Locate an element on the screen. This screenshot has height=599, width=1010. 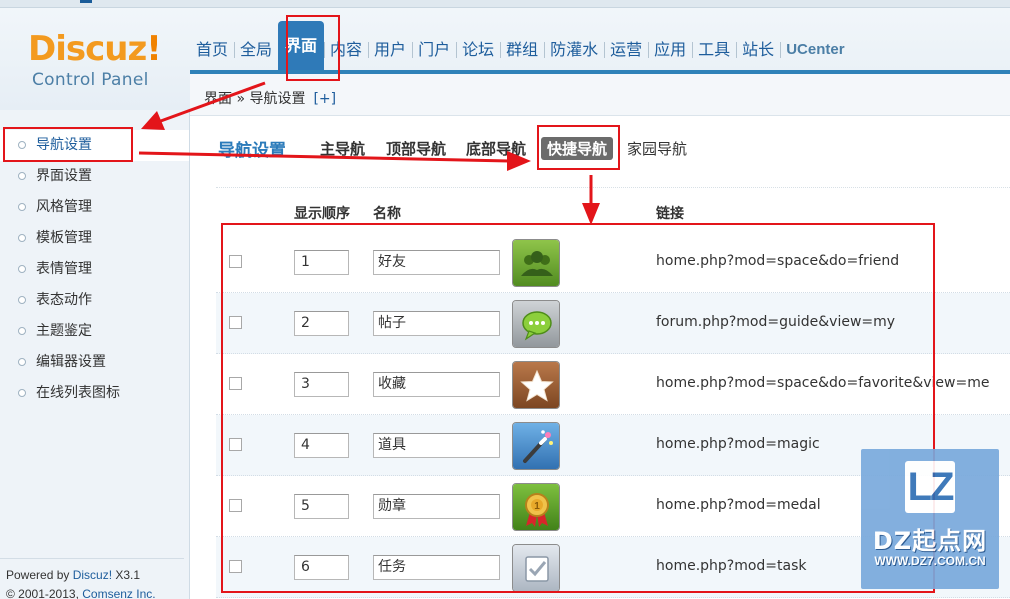
name-input: 勋章 is located at coordinates (436, 506).